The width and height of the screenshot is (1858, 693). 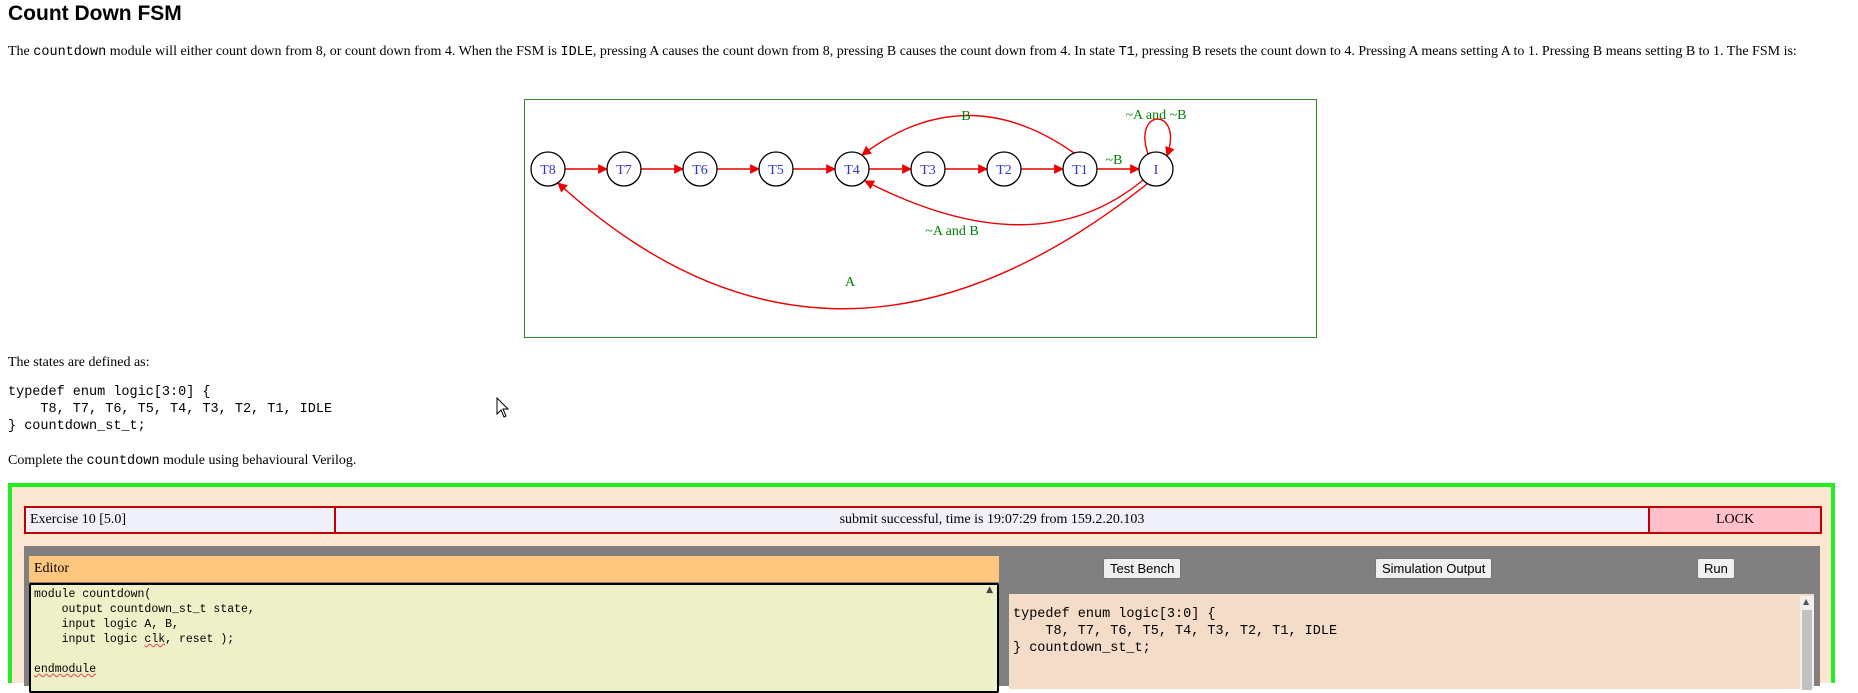 I want to click on exercise-name: Exercise 10 [5.0], so click(x=181, y=520).